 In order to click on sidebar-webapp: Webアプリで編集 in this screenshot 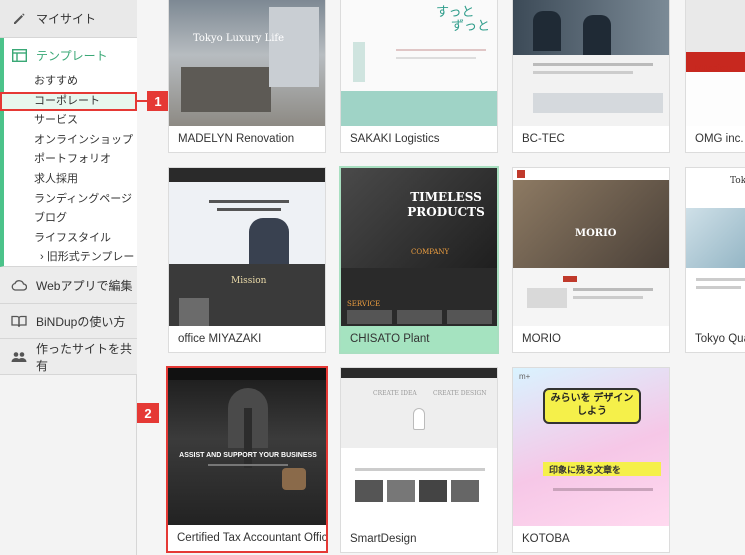, I will do `click(68, 285)`.